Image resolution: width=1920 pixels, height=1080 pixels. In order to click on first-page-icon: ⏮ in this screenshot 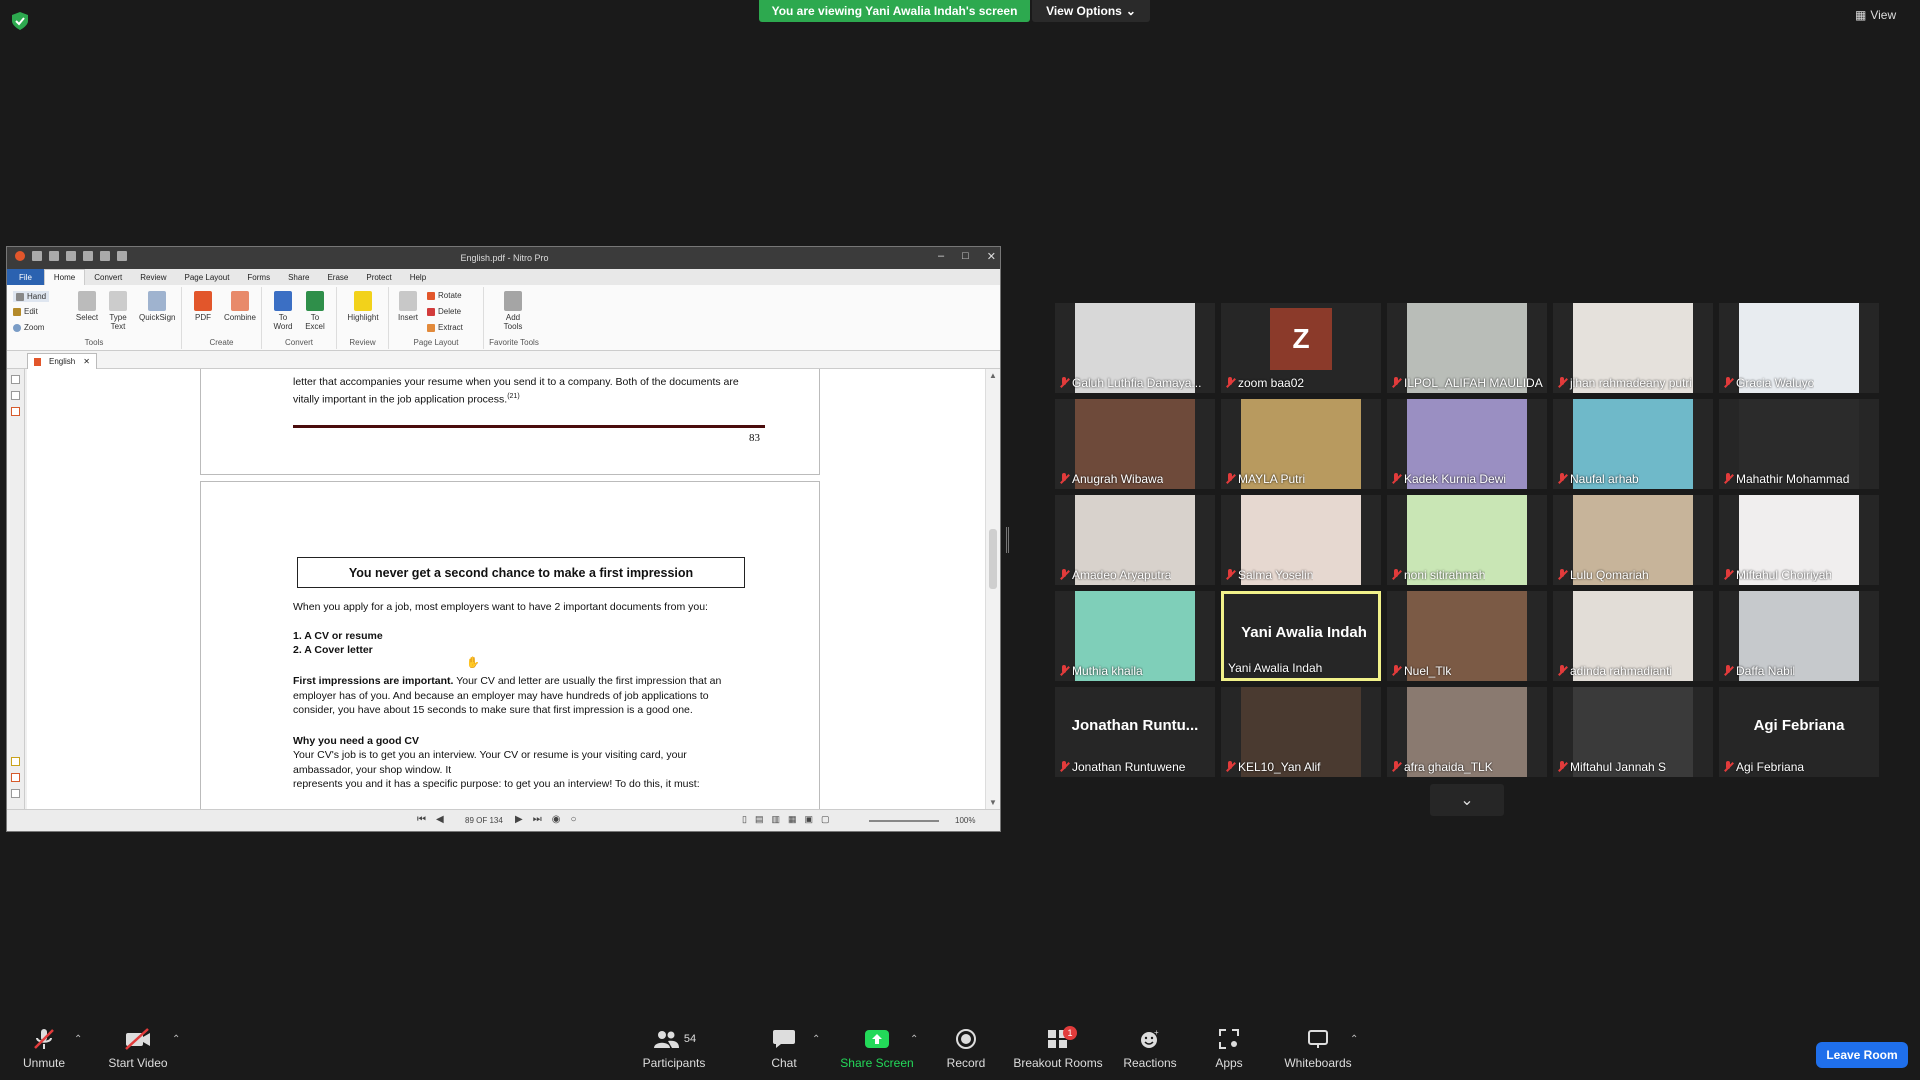, I will do `click(421, 819)`.